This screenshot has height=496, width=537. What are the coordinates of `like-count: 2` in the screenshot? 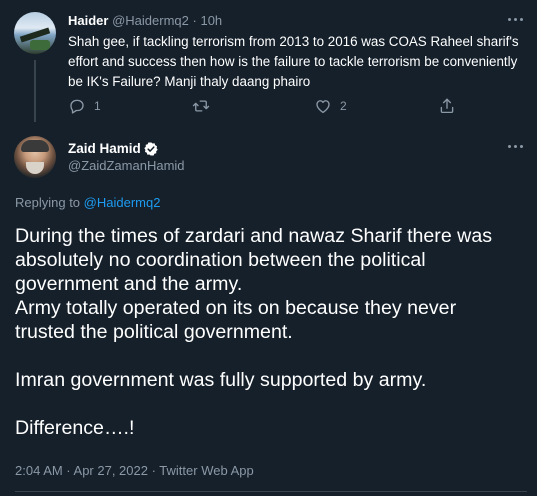 It's located at (343, 106).